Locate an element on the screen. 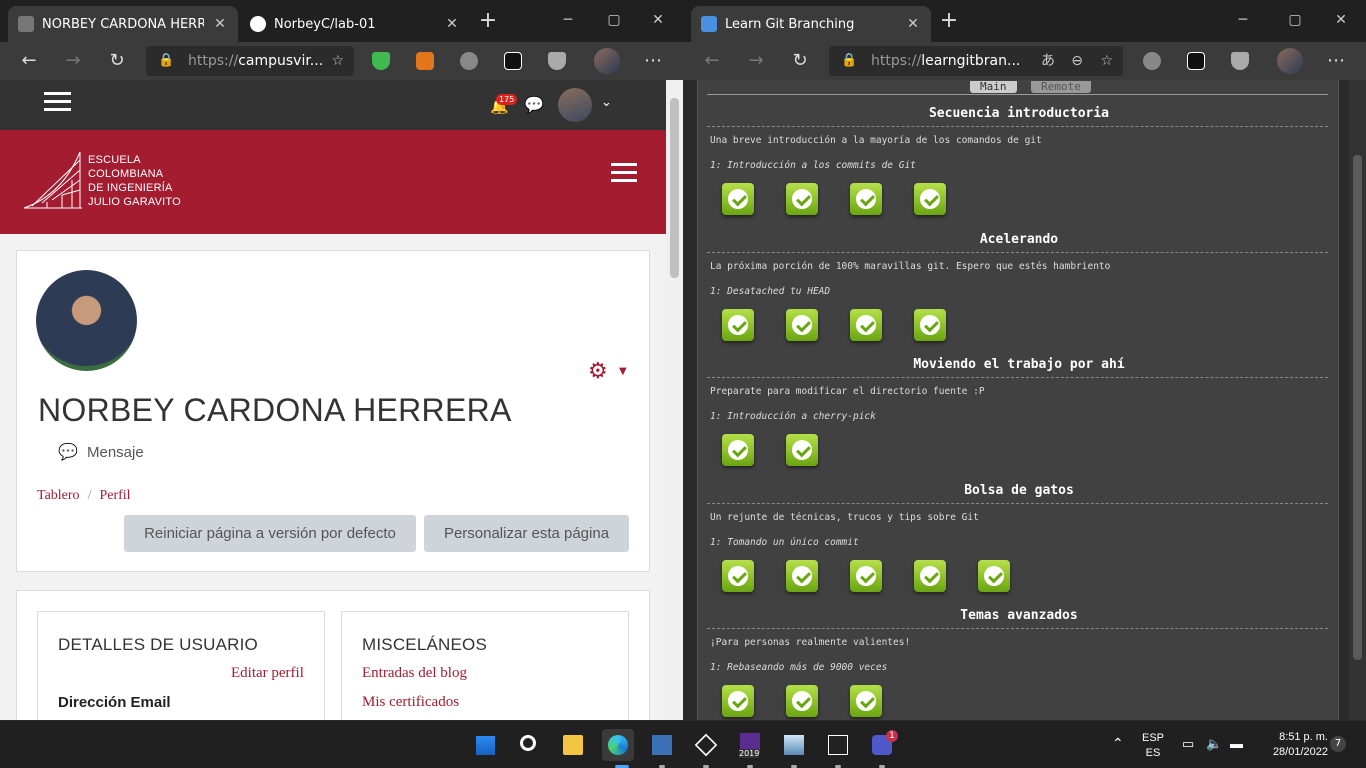 The height and width of the screenshot is (768, 1366). breadcrumb-dashboard: Tablero is located at coordinates (58, 495).